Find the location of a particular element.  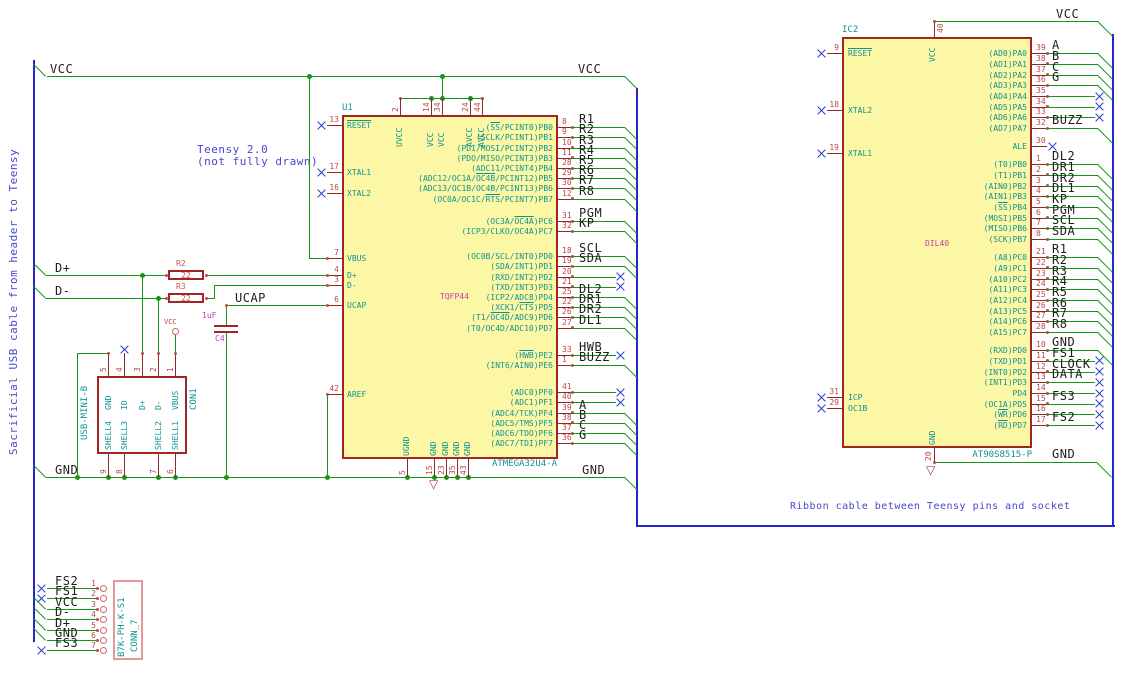

capacitor-plate is located at coordinates (226, 332).